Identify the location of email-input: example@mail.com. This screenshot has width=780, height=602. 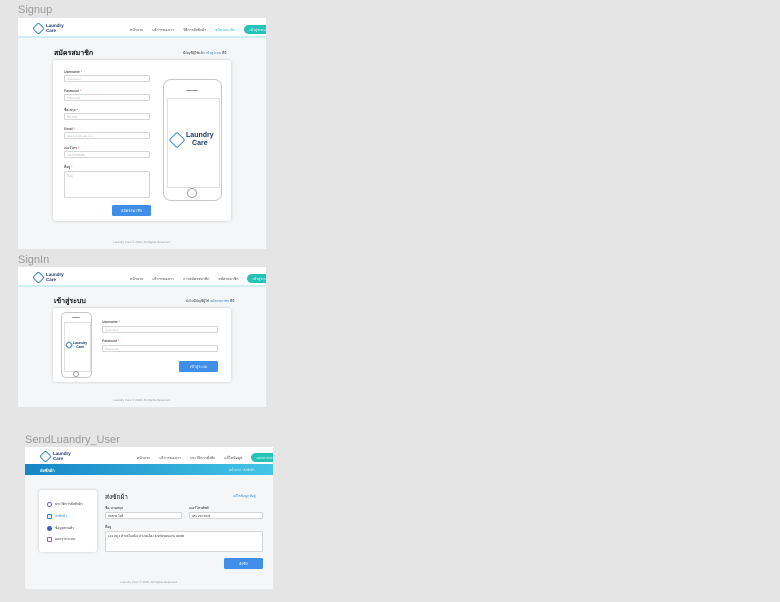
(107, 135).